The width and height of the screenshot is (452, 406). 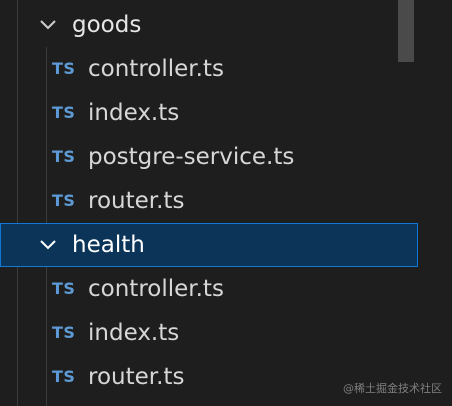 What do you see at coordinates (108, 245) in the screenshot?
I see `folder-label: health` at bounding box center [108, 245].